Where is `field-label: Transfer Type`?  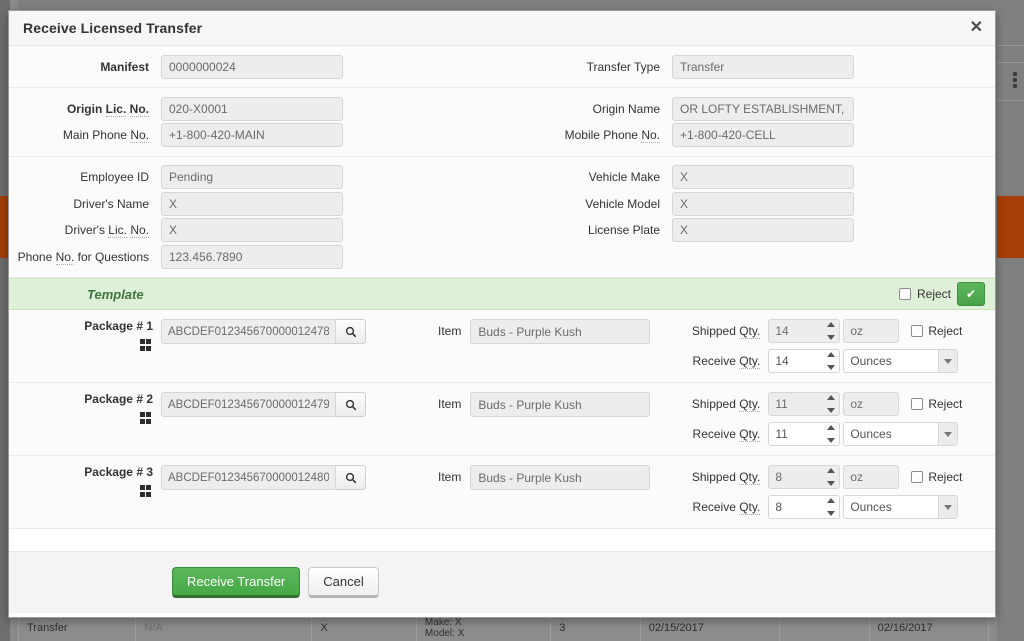 field-label: Transfer Type is located at coordinates (623, 66).